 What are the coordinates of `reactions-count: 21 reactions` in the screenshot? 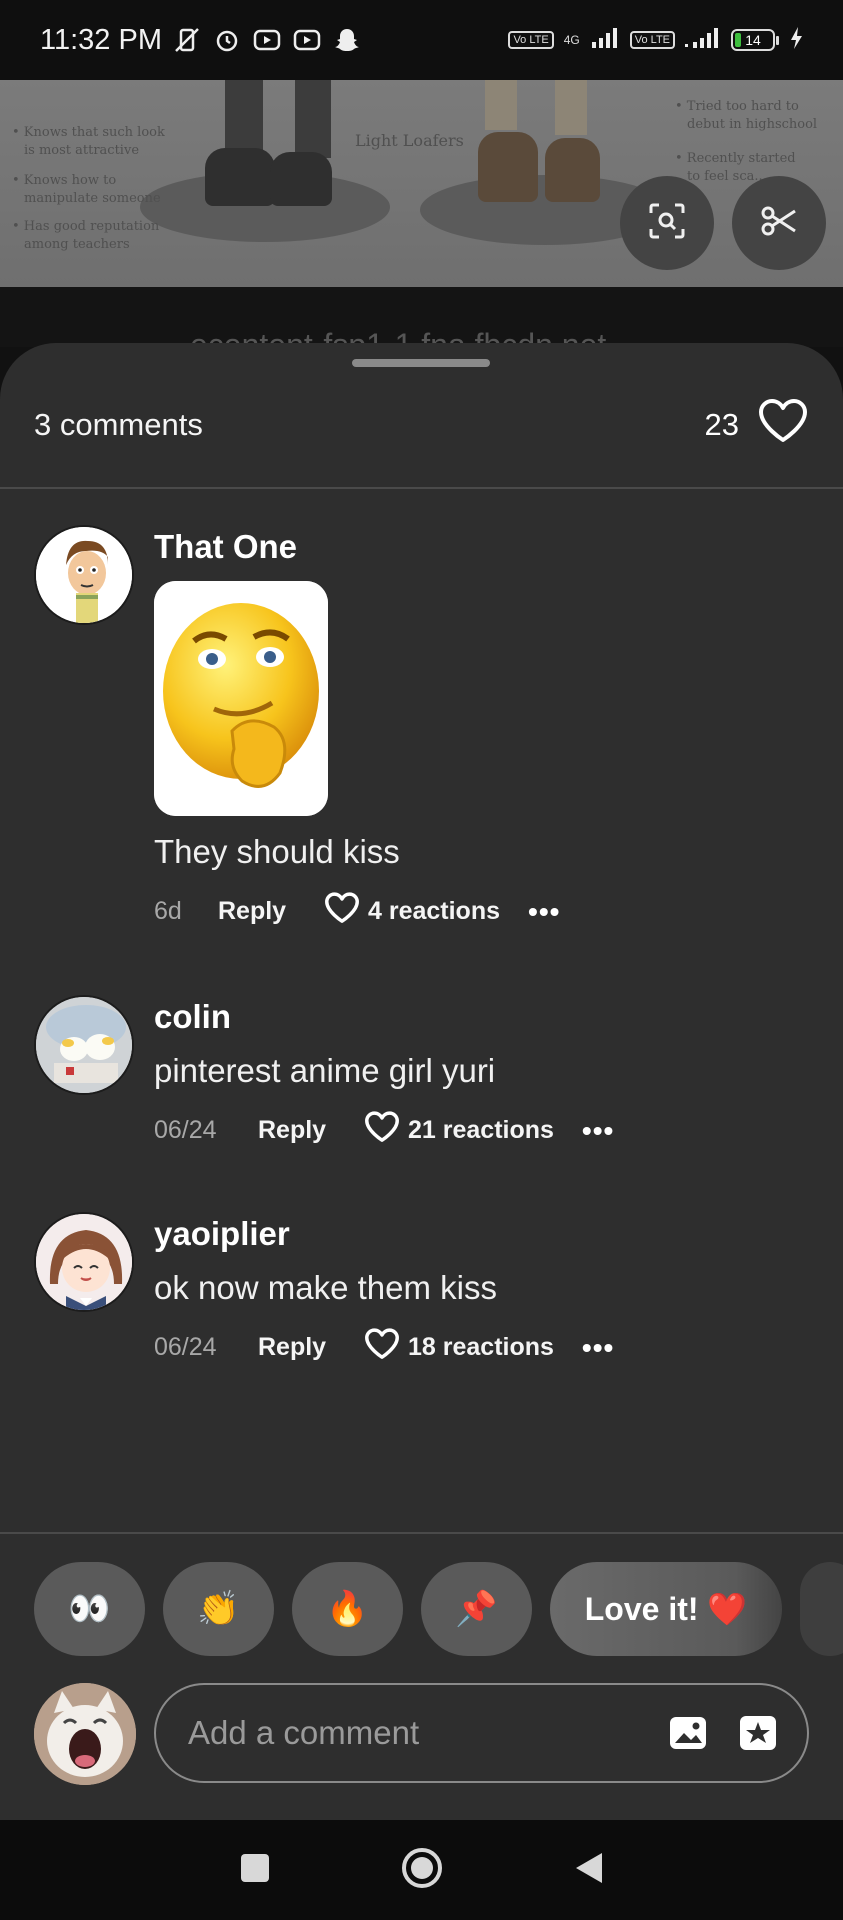 It's located at (481, 1130).